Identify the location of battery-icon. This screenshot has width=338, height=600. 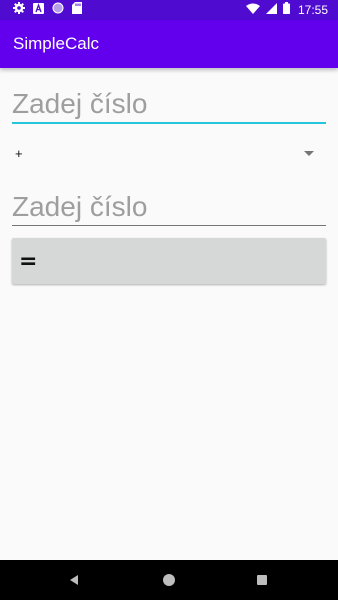
(286, 10).